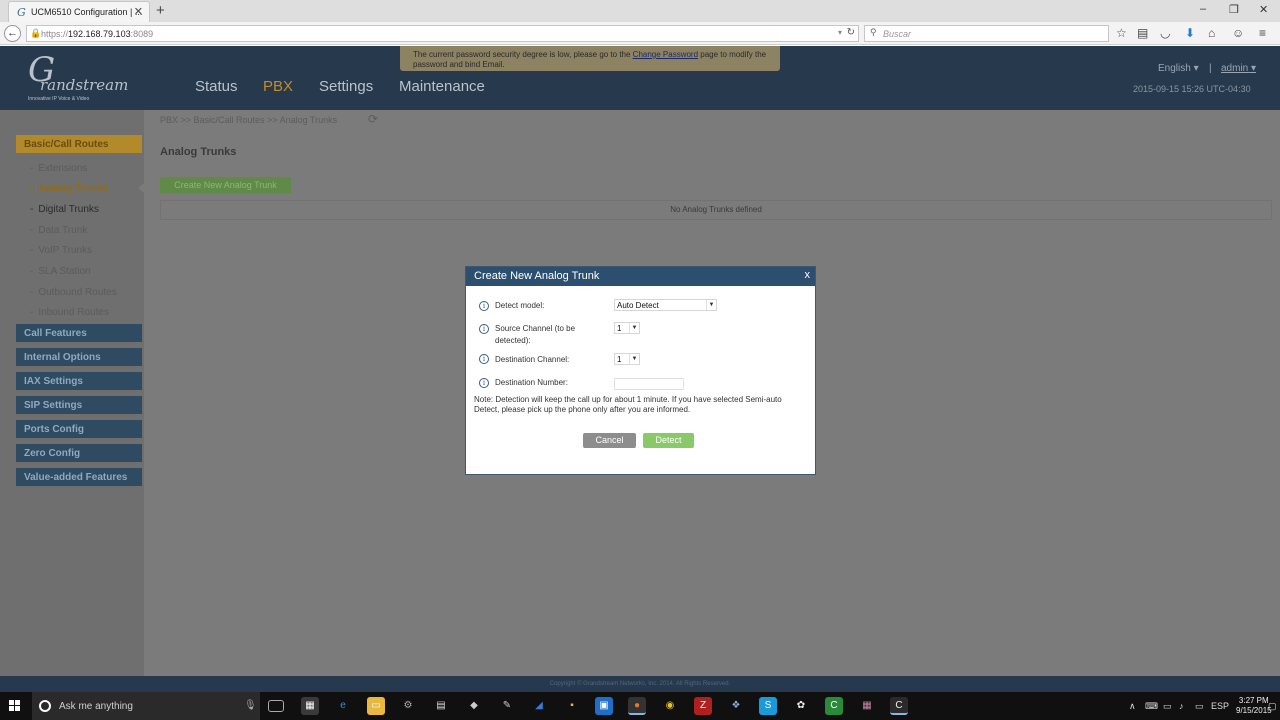  What do you see at coordinates (627, 328) in the screenshot?
I see `source-channel-select: 1 ▼` at bounding box center [627, 328].